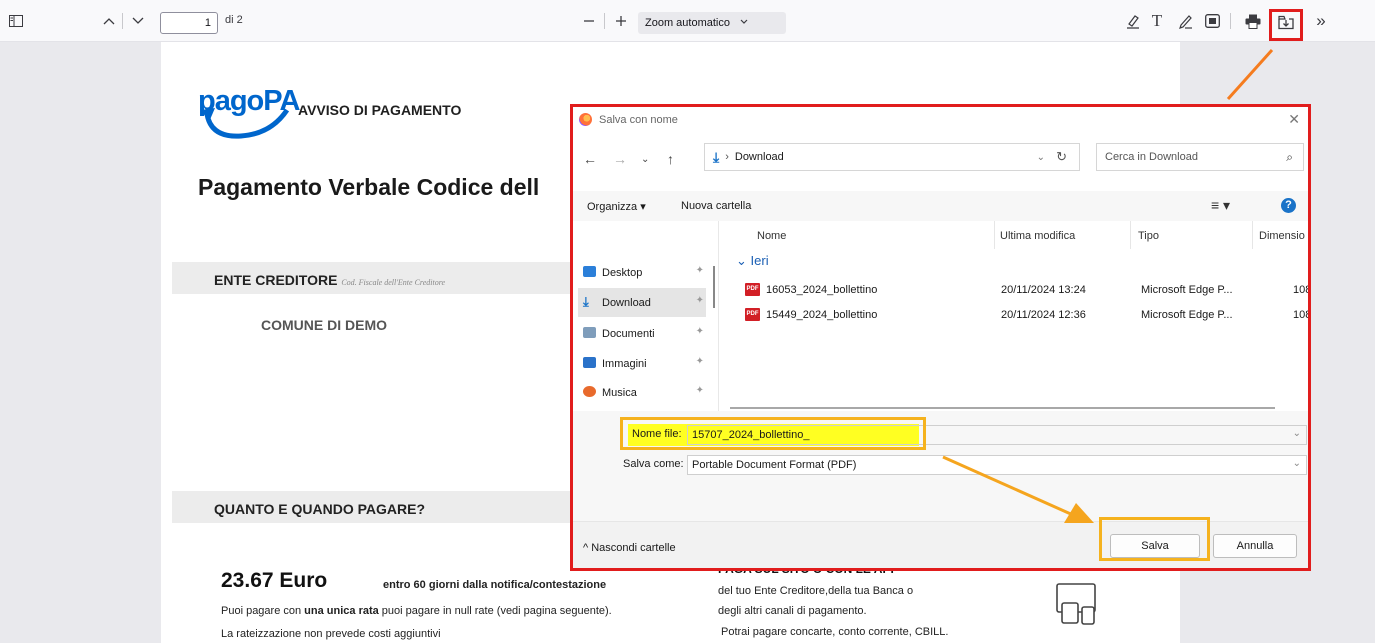  What do you see at coordinates (759, 260) in the screenshot?
I see `group-label: Ieri` at bounding box center [759, 260].